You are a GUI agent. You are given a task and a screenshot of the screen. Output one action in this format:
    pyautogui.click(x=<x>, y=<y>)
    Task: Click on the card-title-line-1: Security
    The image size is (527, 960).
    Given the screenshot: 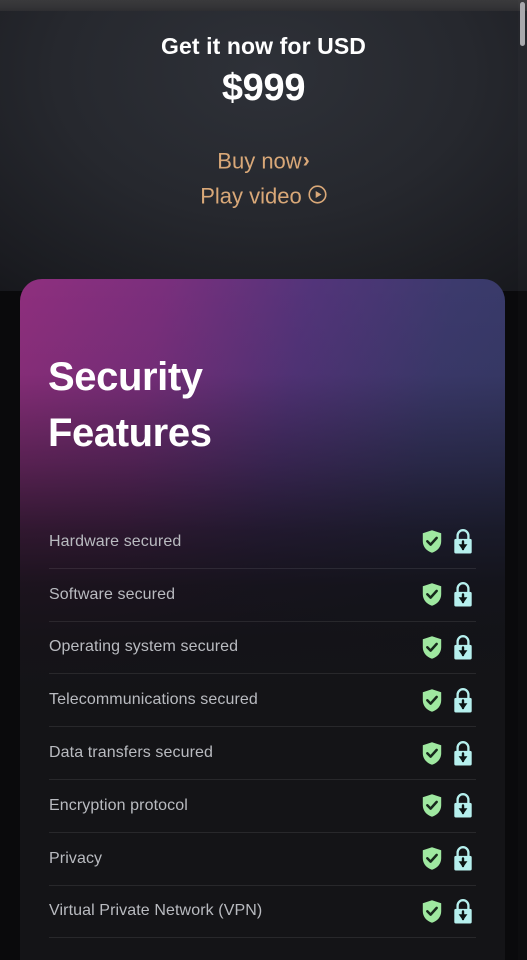 What is the action you would take?
    pyautogui.click(x=125, y=377)
    